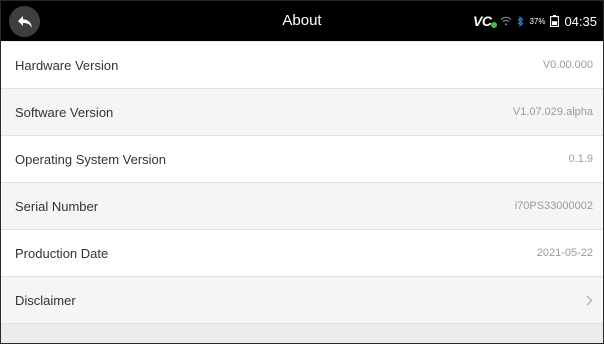 This screenshot has width=604, height=344. What do you see at coordinates (580, 159) in the screenshot?
I see `row-value: 0.1.9` at bounding box center [580, 159].